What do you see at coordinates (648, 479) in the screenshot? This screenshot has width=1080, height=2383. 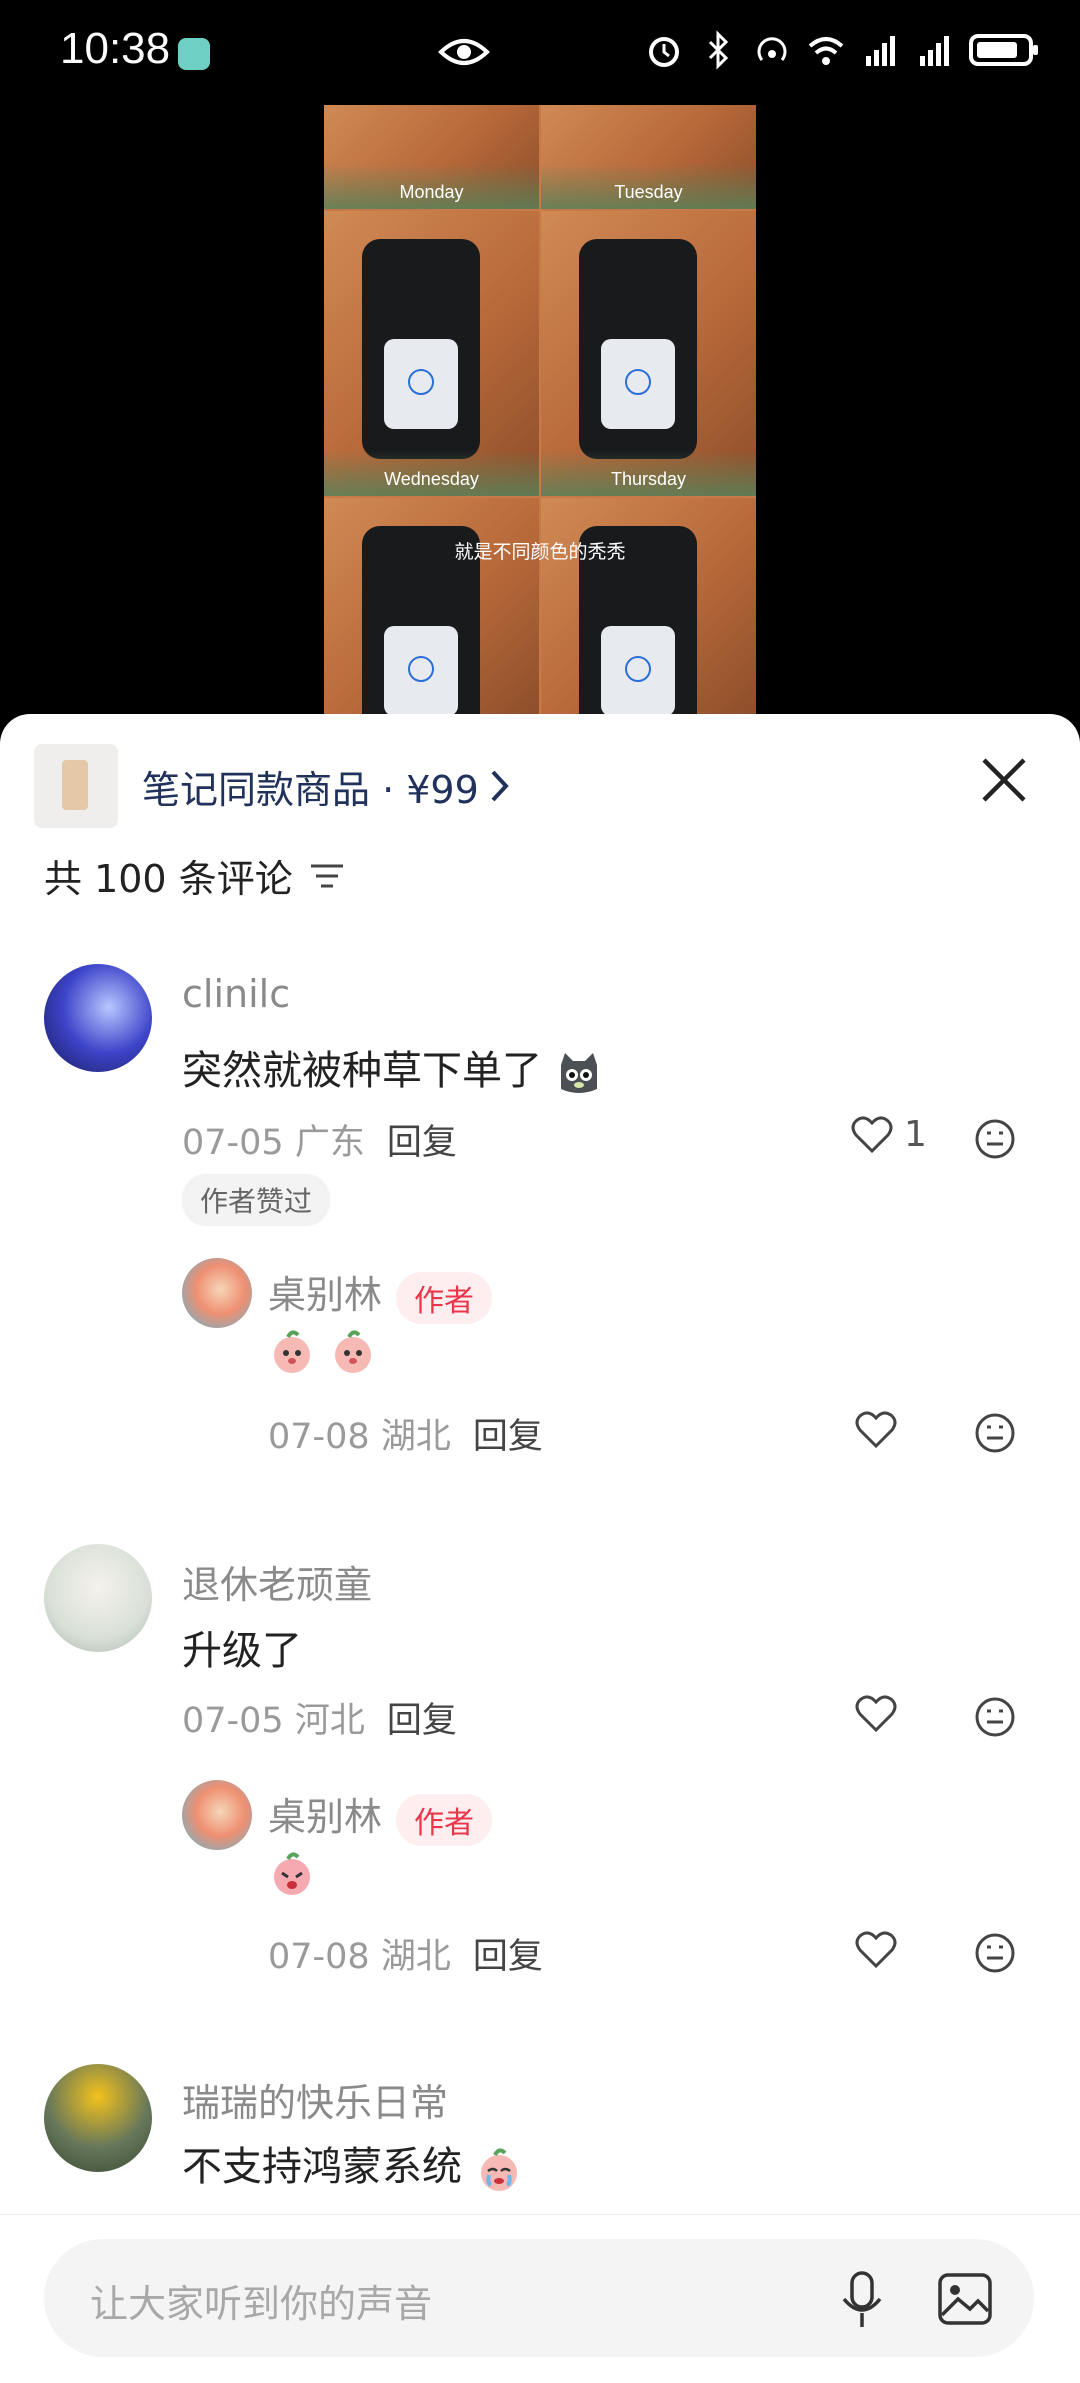 I see `day-label: Thursday` at bounding box center [648, 479].